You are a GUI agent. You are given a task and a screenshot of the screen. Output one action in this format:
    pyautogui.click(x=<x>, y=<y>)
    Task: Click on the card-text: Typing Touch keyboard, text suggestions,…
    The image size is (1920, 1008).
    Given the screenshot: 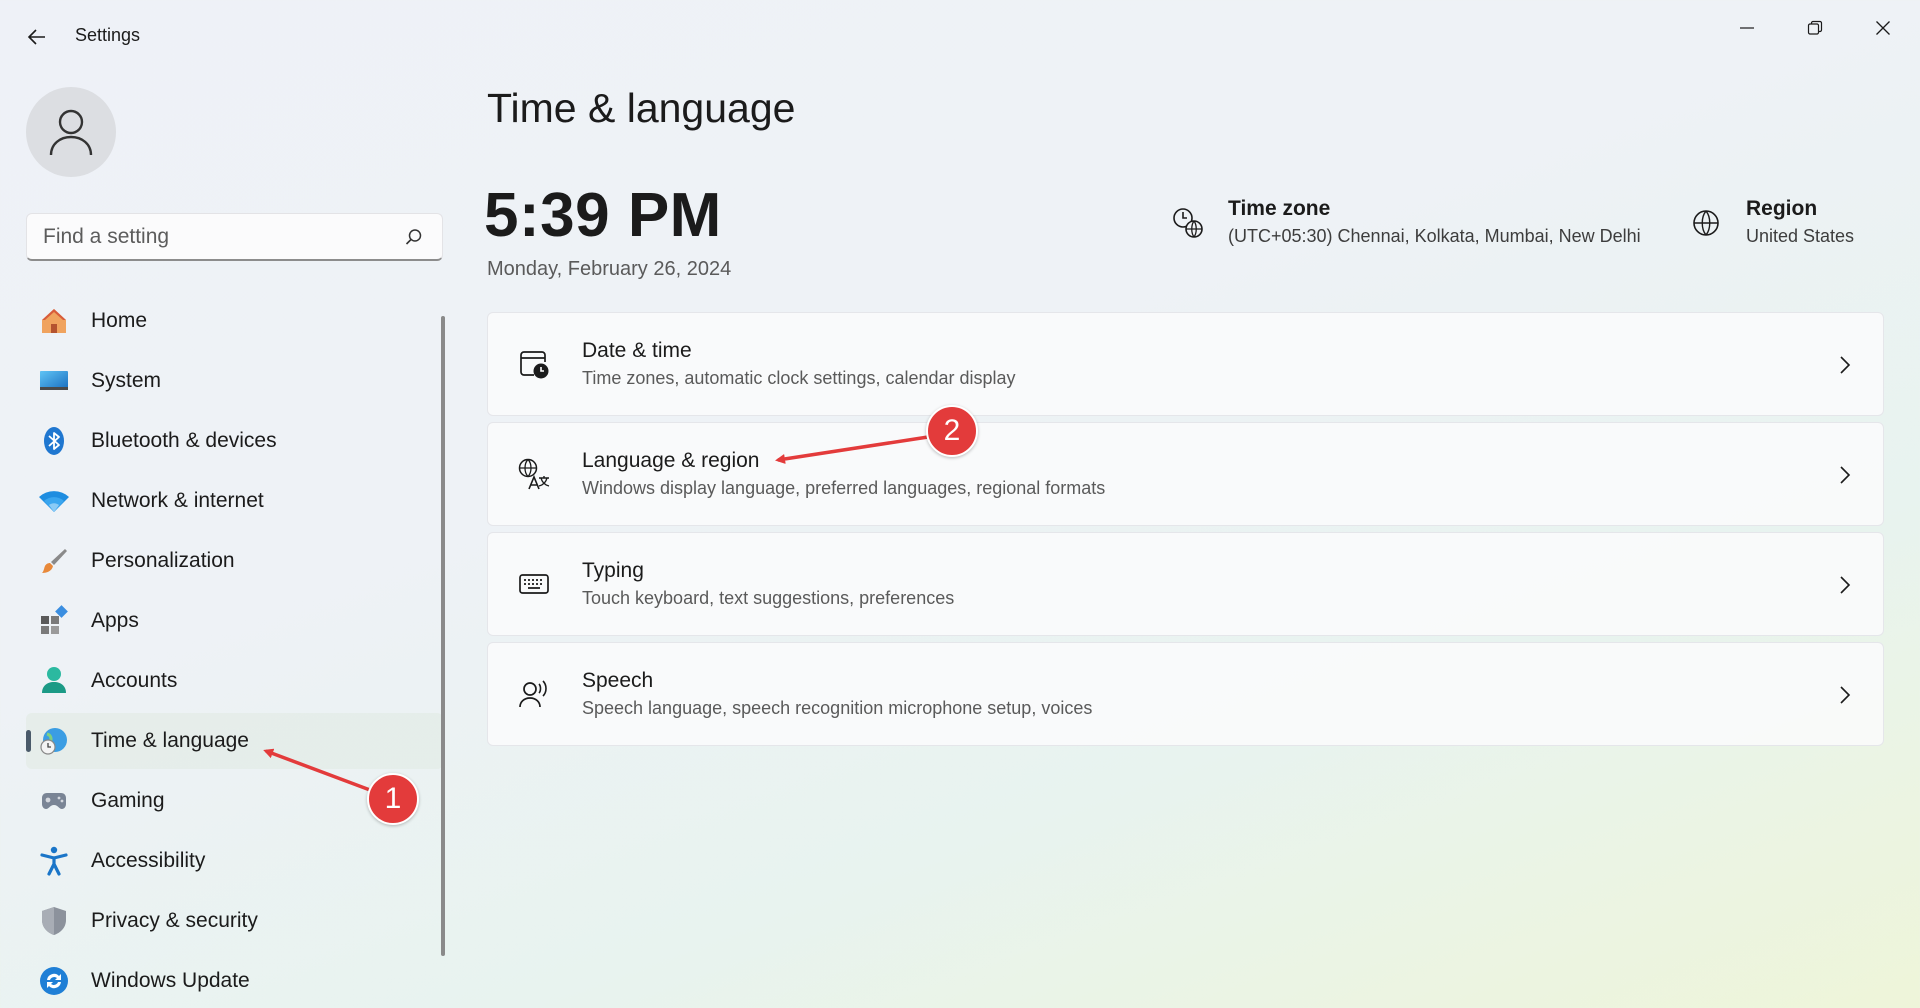 What is the action you would take?
    pyautogui.click(x=768, y=584)
    